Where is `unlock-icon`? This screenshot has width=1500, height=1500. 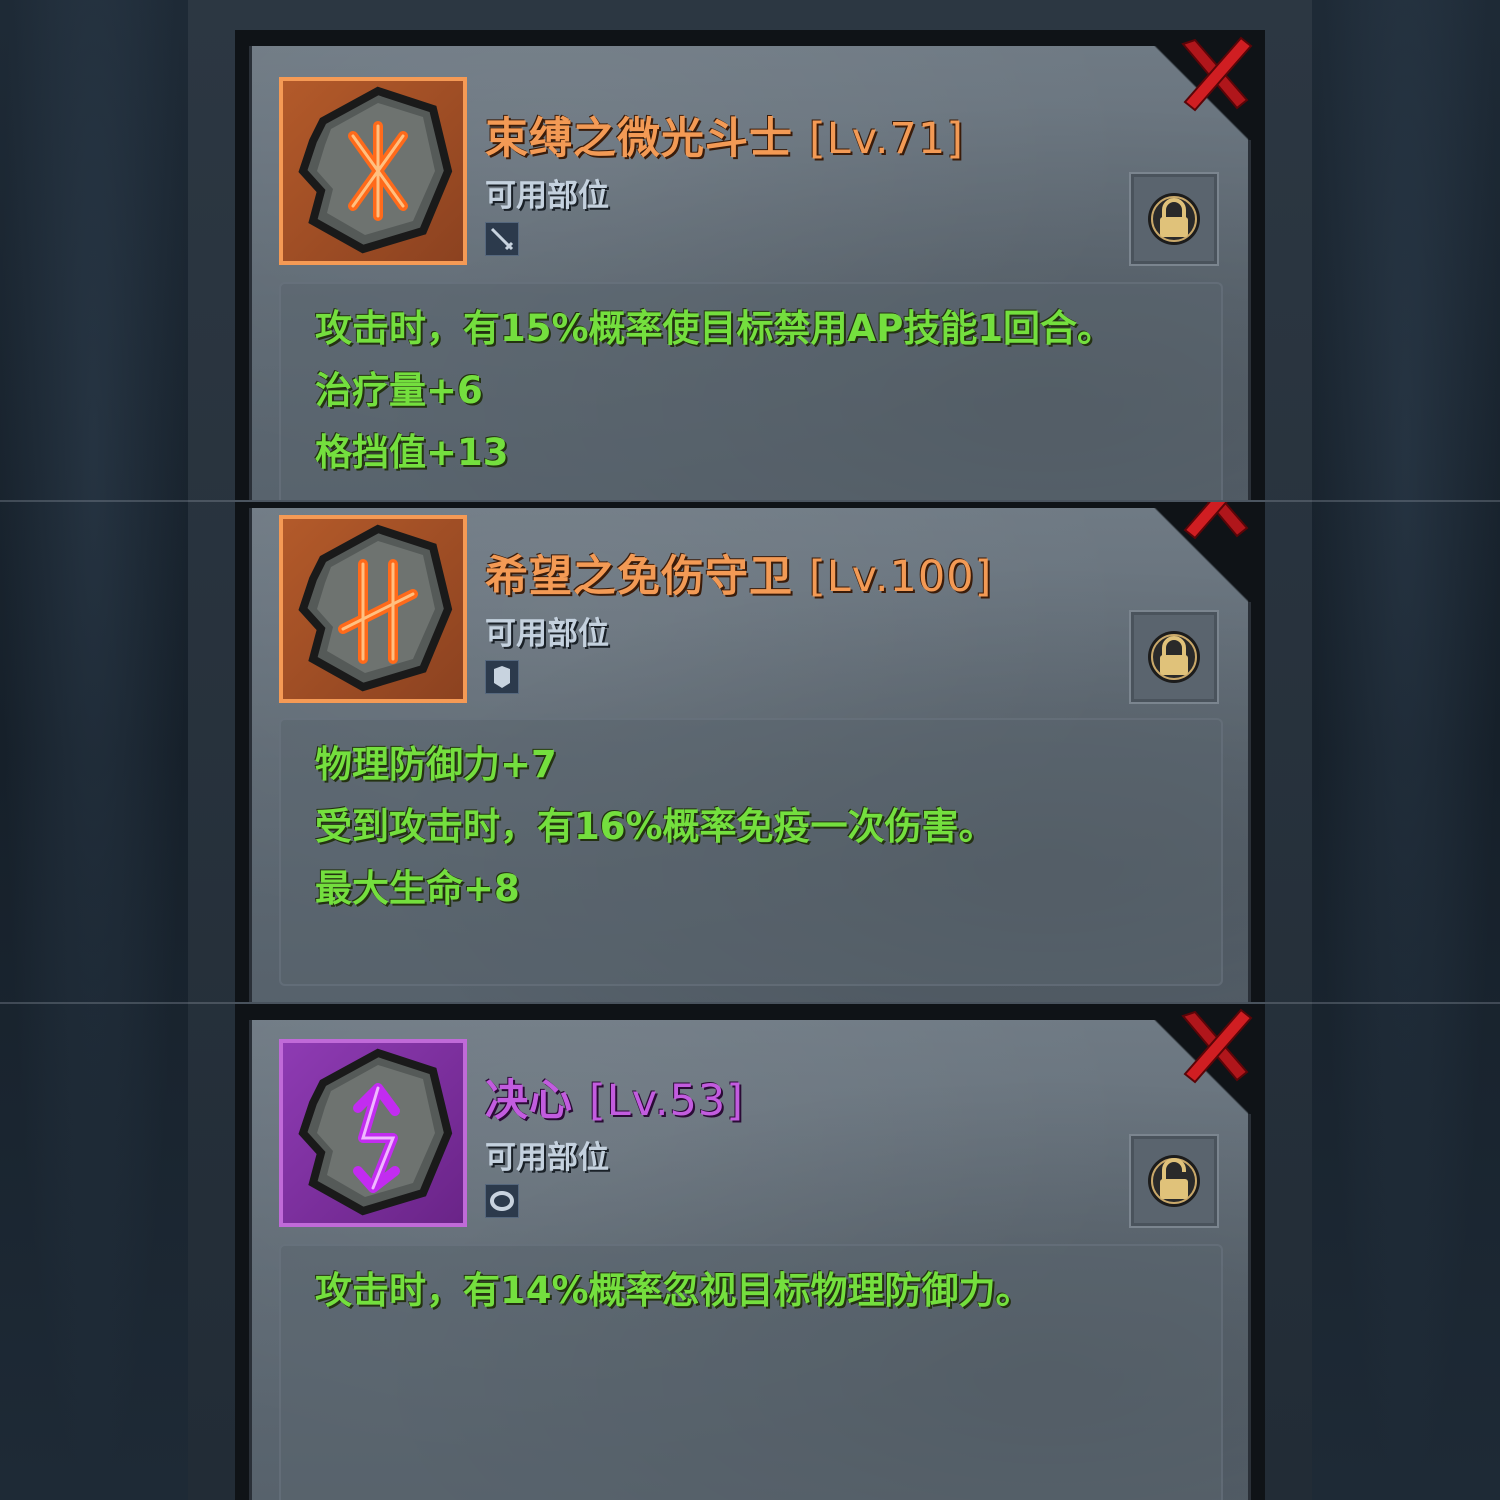
unlock-icon is located at coordinates (1174, 1181).